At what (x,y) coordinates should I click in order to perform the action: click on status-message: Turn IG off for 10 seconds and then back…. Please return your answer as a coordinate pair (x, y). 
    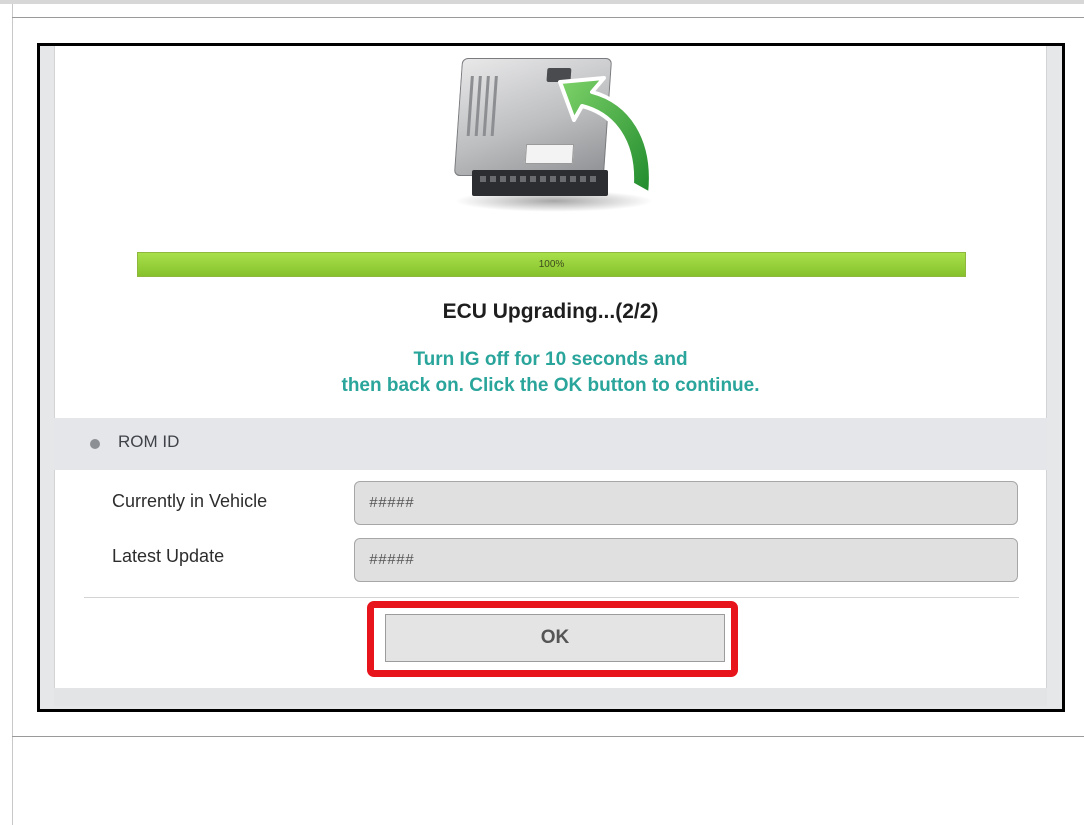
    Looking at the image, I should click on (550, 373).